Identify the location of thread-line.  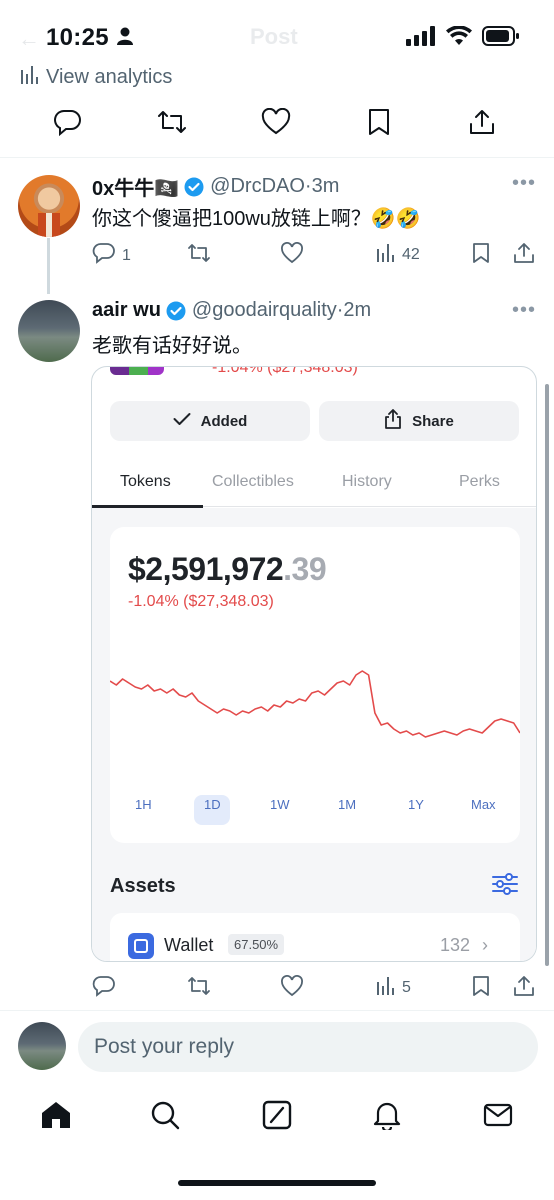
(48, 266).